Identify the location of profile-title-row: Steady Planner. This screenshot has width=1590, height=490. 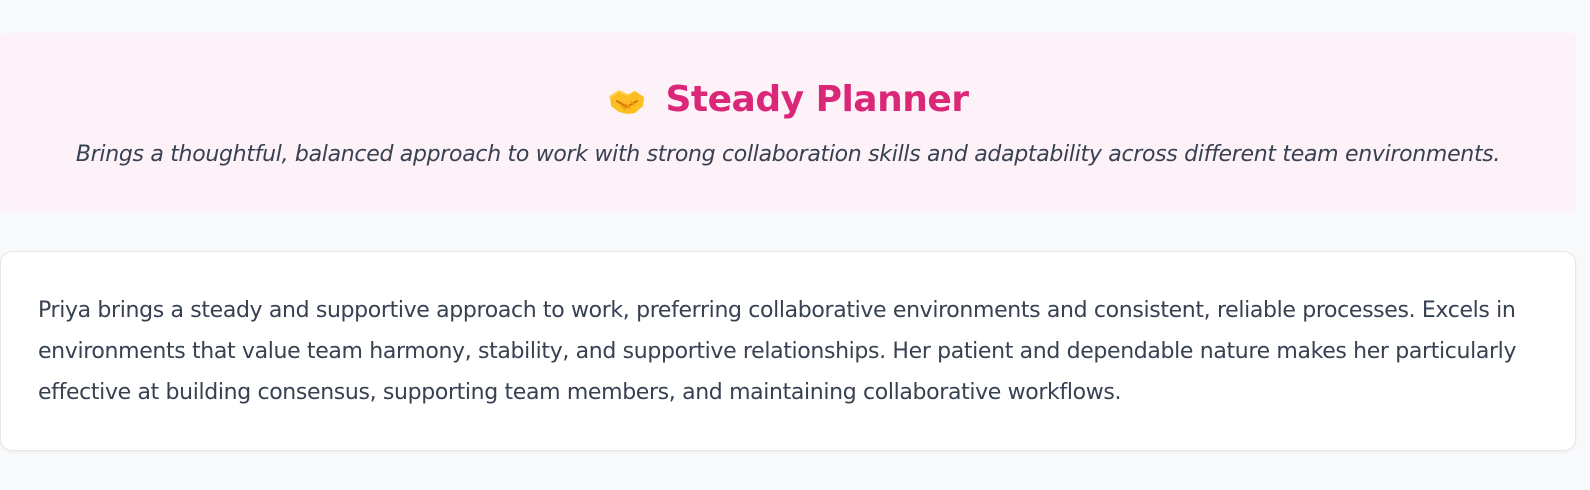
(788, 100).